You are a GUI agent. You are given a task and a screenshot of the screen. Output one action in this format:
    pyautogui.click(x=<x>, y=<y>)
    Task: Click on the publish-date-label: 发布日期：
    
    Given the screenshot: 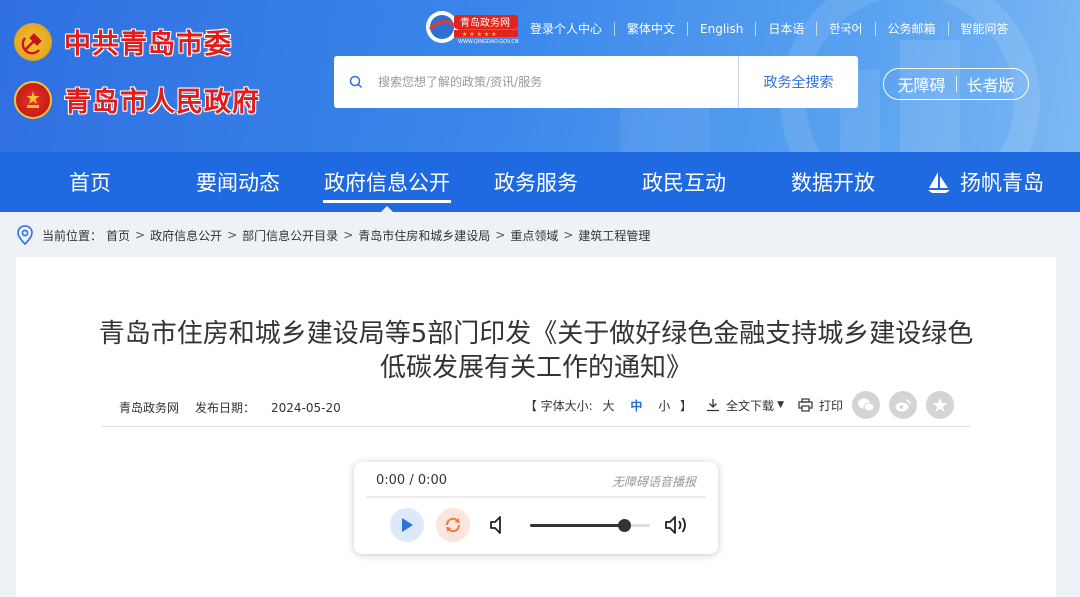 What is the action you would take?
    pyautogui.click(x=225, y=408)
    